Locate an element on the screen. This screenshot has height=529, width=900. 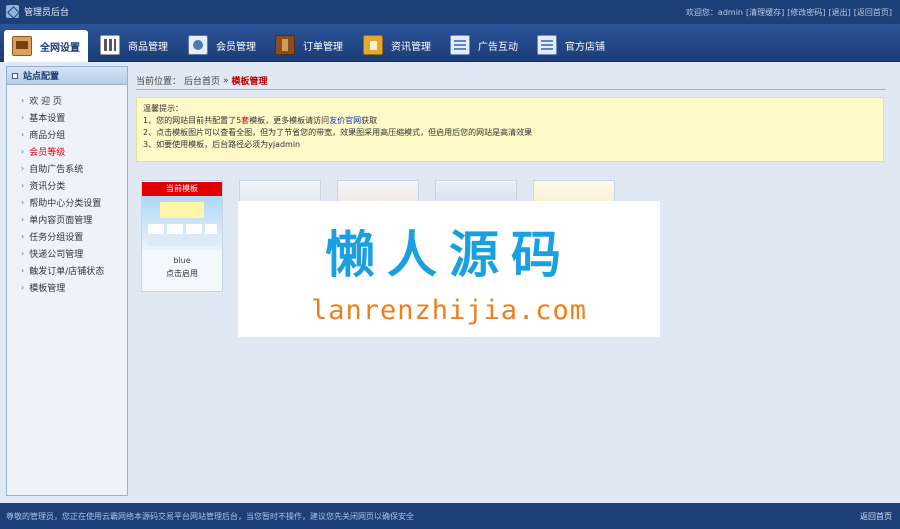
nav-label: 资讯管理 is located at coordinates (411, 47).